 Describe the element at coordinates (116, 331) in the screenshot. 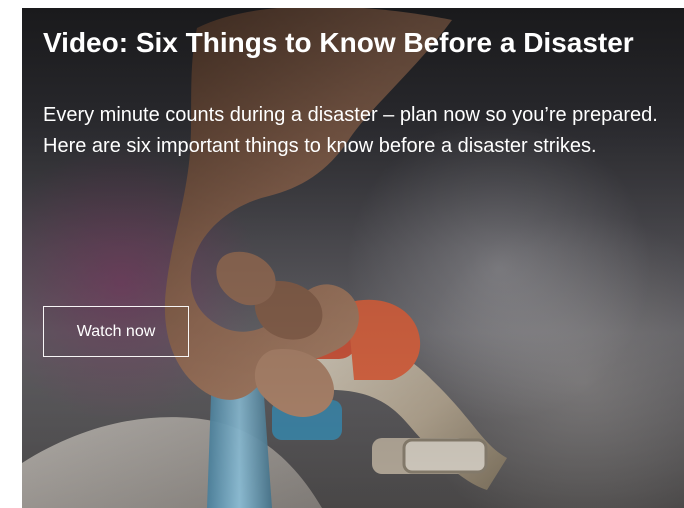

I see `watch-now-button: Watch now` at that location.